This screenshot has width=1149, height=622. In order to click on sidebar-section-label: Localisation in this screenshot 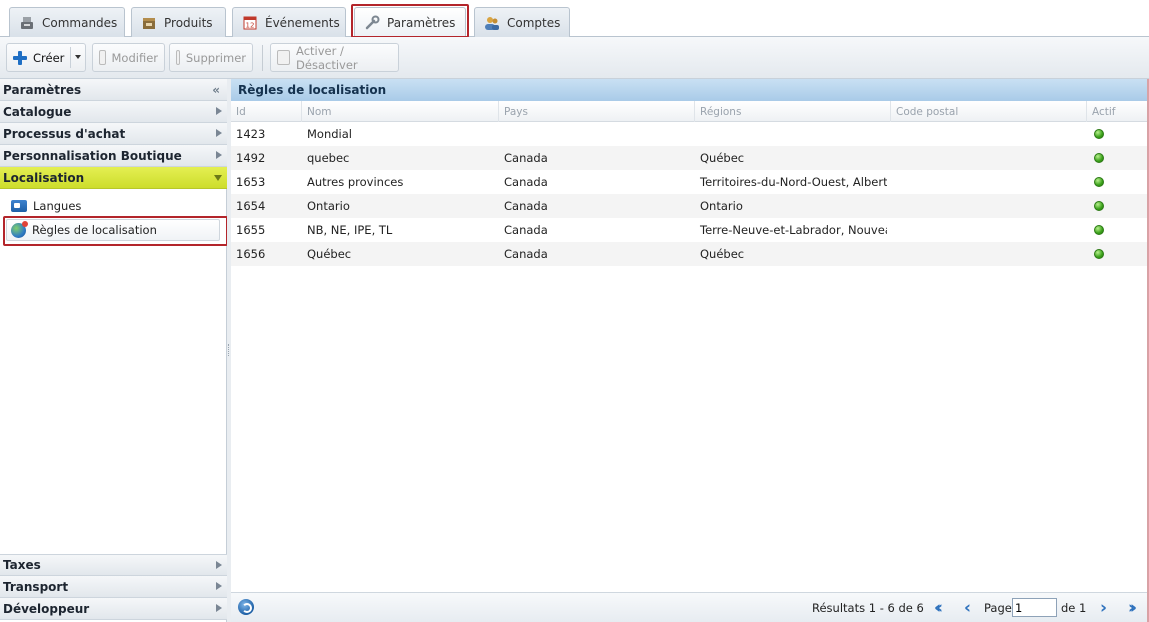, I will do `click(44, 177)`.